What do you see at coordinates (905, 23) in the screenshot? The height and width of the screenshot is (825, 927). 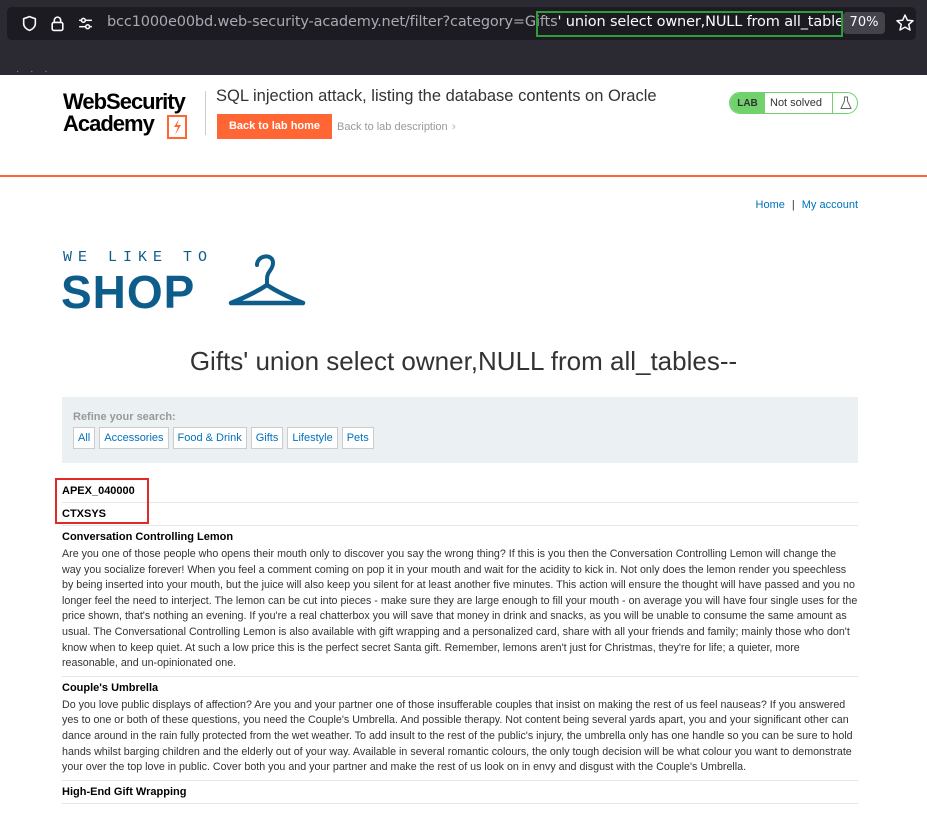 I see `bookmark-star-icon` at bounding box center [905, 23].